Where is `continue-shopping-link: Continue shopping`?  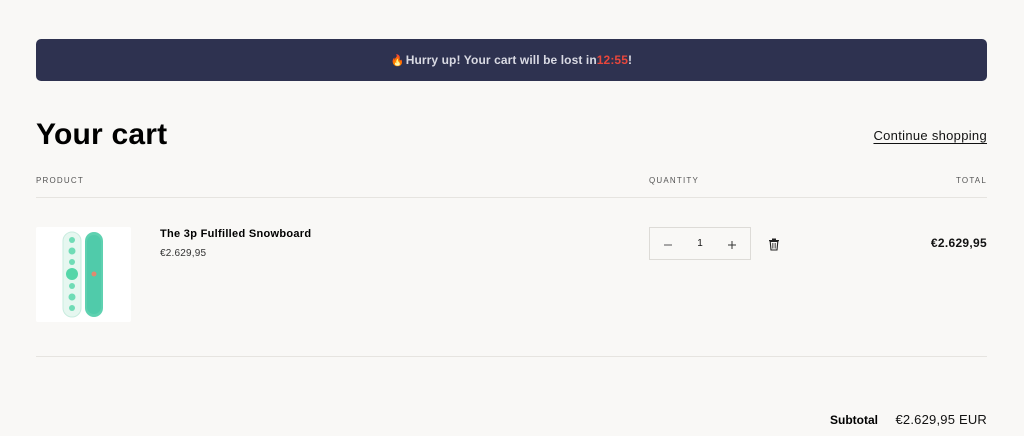 continue-shopping-link: Continue shopping is located at coordinates (930, 135).